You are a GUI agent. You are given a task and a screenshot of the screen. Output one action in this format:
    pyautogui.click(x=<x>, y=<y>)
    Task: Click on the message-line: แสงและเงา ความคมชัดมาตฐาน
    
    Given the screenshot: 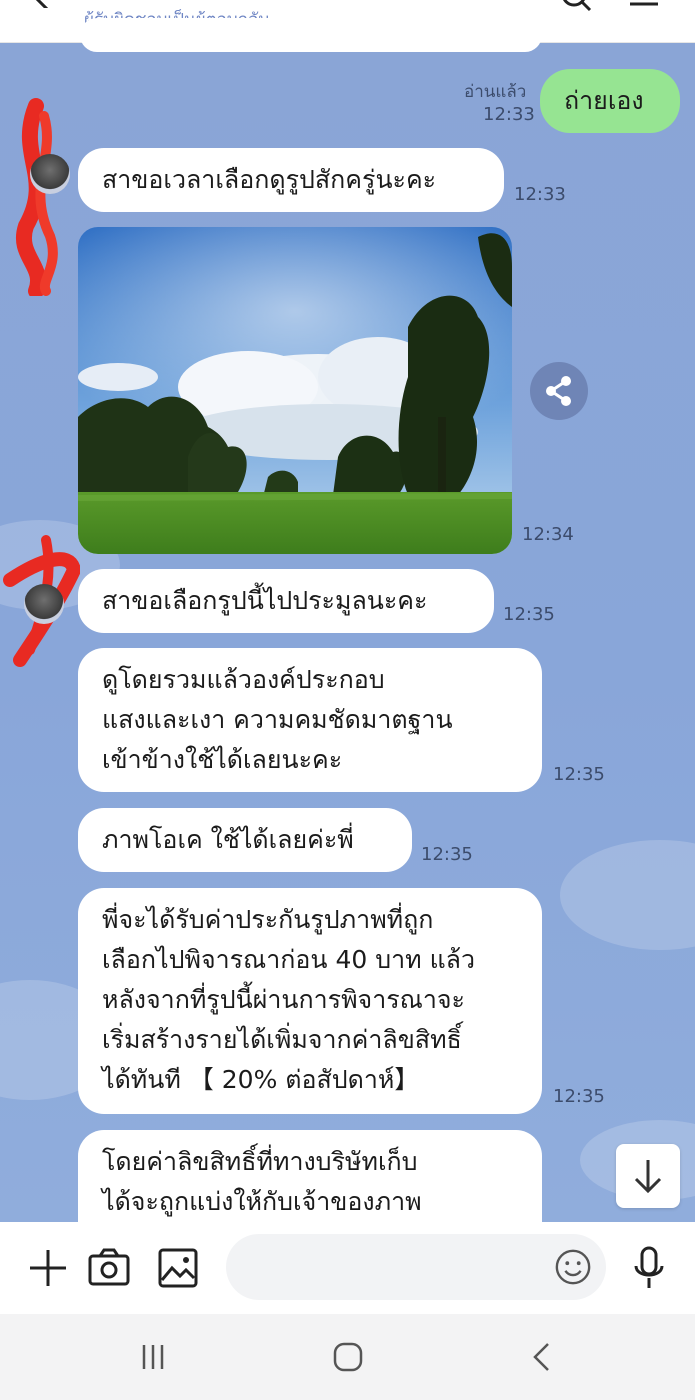 What is the action you would take?
    pyautogui.click(x=277, y=719)
    